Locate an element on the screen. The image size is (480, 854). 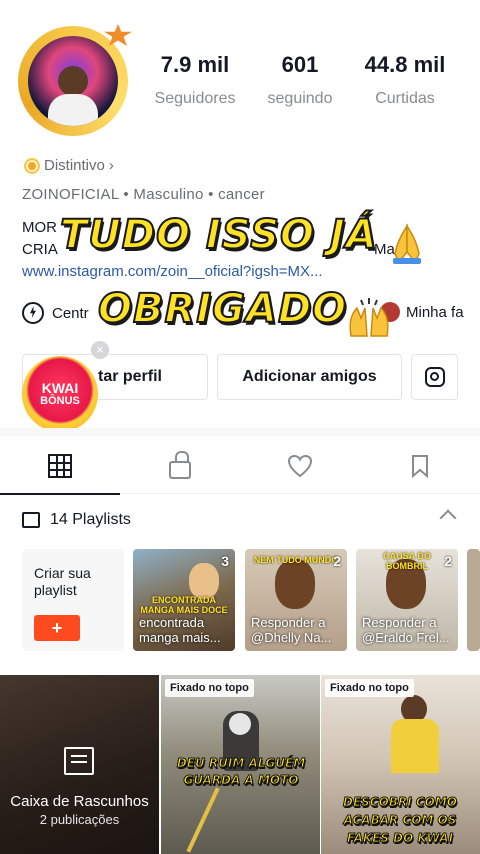
grid-icon is located at coordinates (60, 466).